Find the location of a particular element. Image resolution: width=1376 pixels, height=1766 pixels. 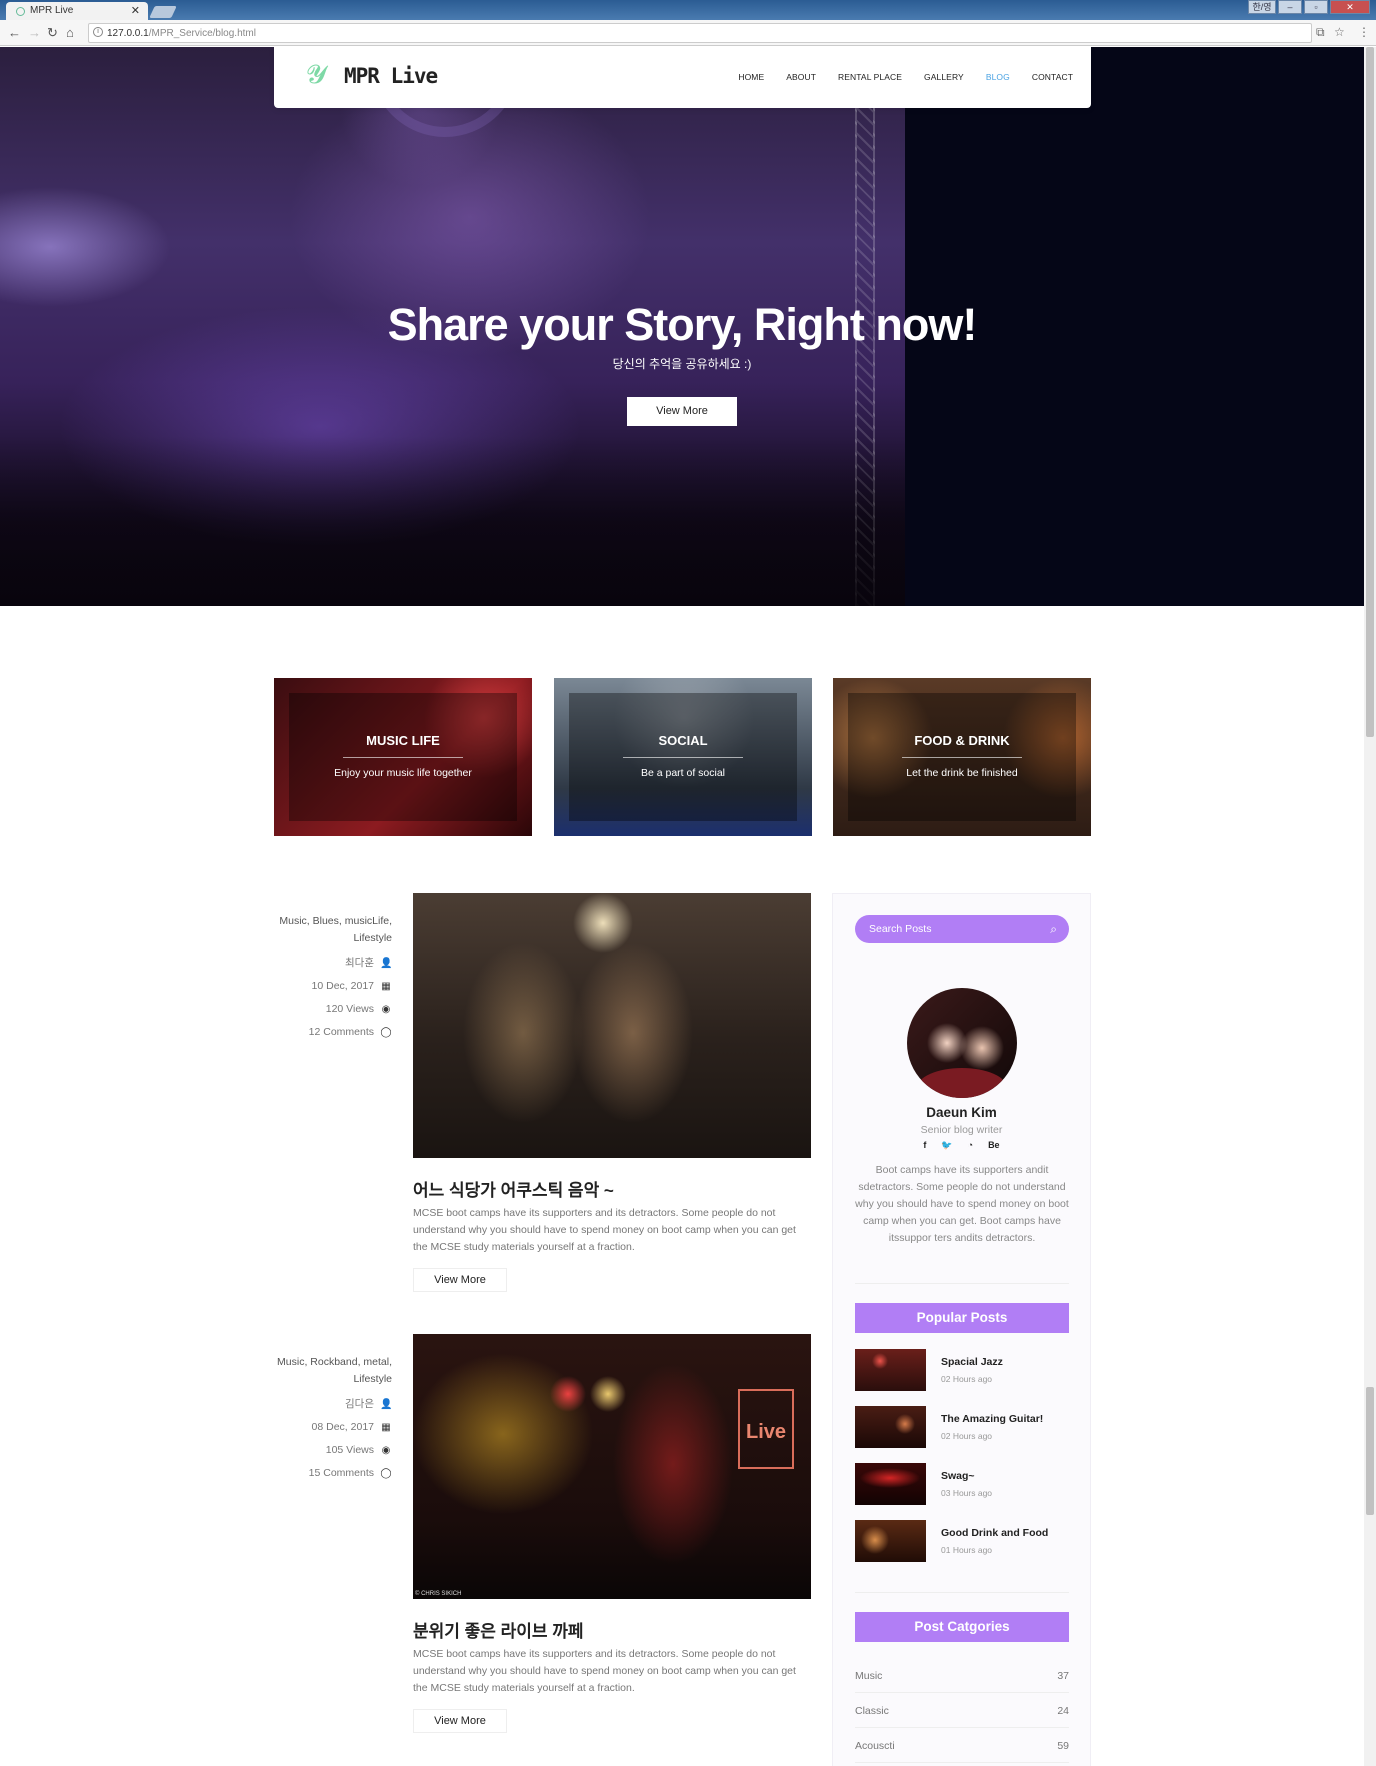

reload-icon: ↻ is located at coordinates (52, 33).